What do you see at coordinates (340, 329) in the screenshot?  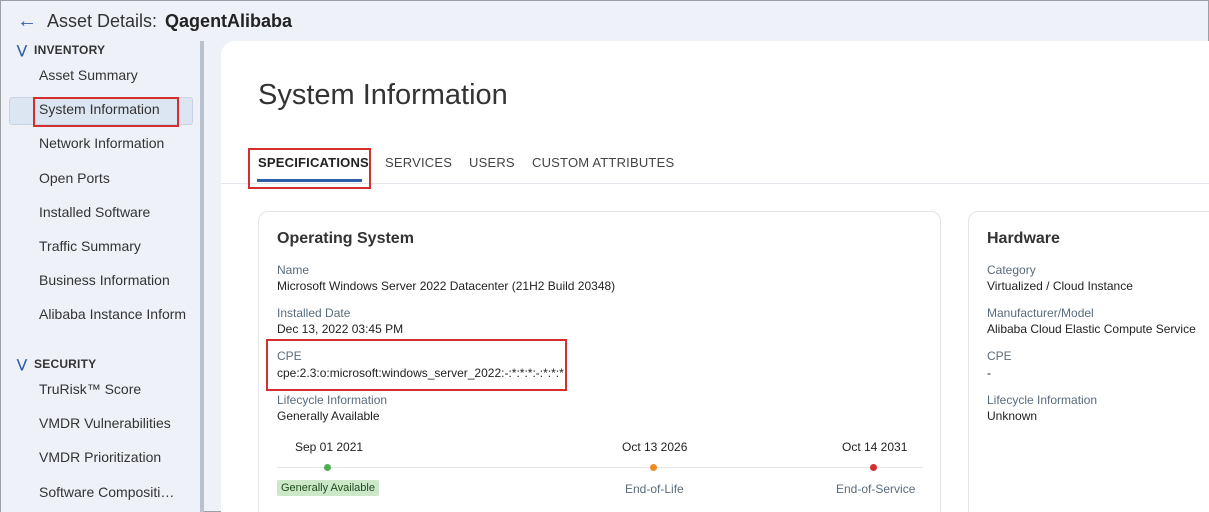 I see `installed-date-value: Dec 13, 2022 03:45 PM` at bounding box center [340, 329].